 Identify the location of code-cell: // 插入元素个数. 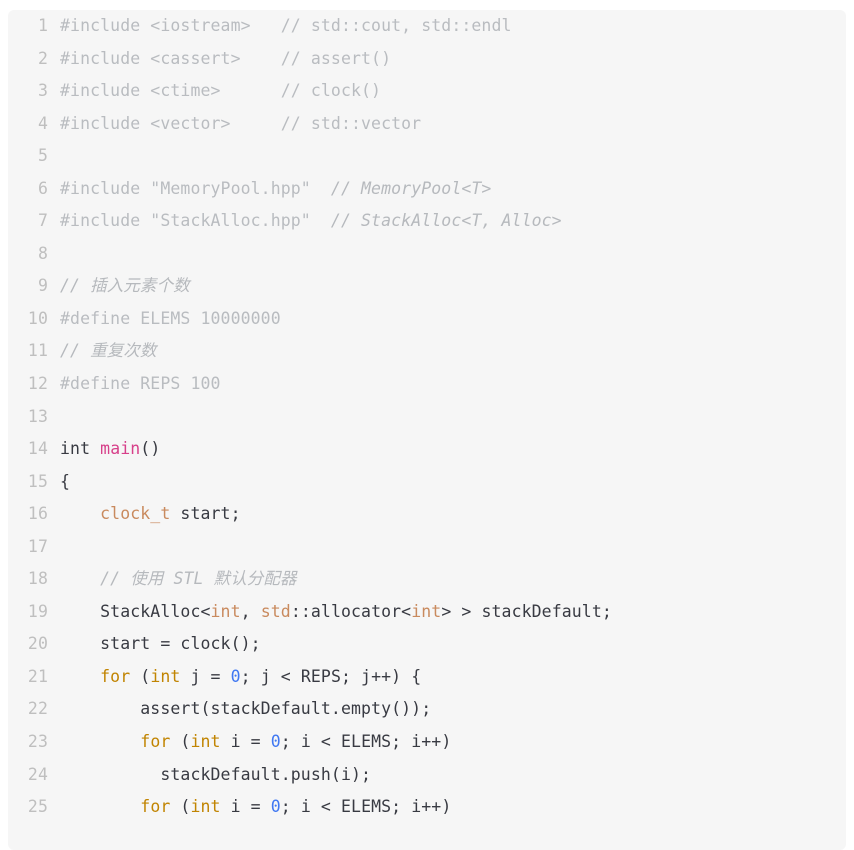
(453, 286).